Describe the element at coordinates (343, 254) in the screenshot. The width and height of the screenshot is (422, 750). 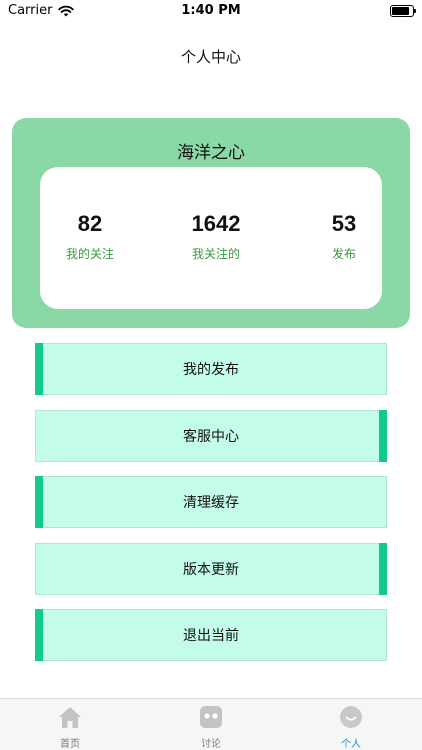
I see `stat-label: 发布` at that location.